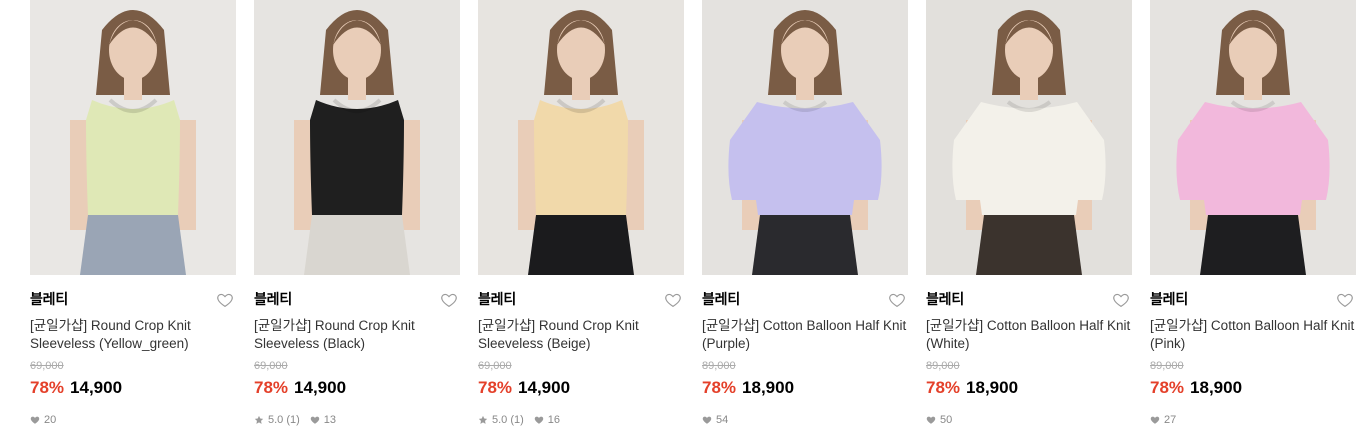 This screenshot has width=1366, height=438. What do you see at coordinates (1253, 335) in the screenshot?
I see `product-name: [균일가샵] Cotton Balloon Half Knit (Pink)` at bounding box center [1253, 335].